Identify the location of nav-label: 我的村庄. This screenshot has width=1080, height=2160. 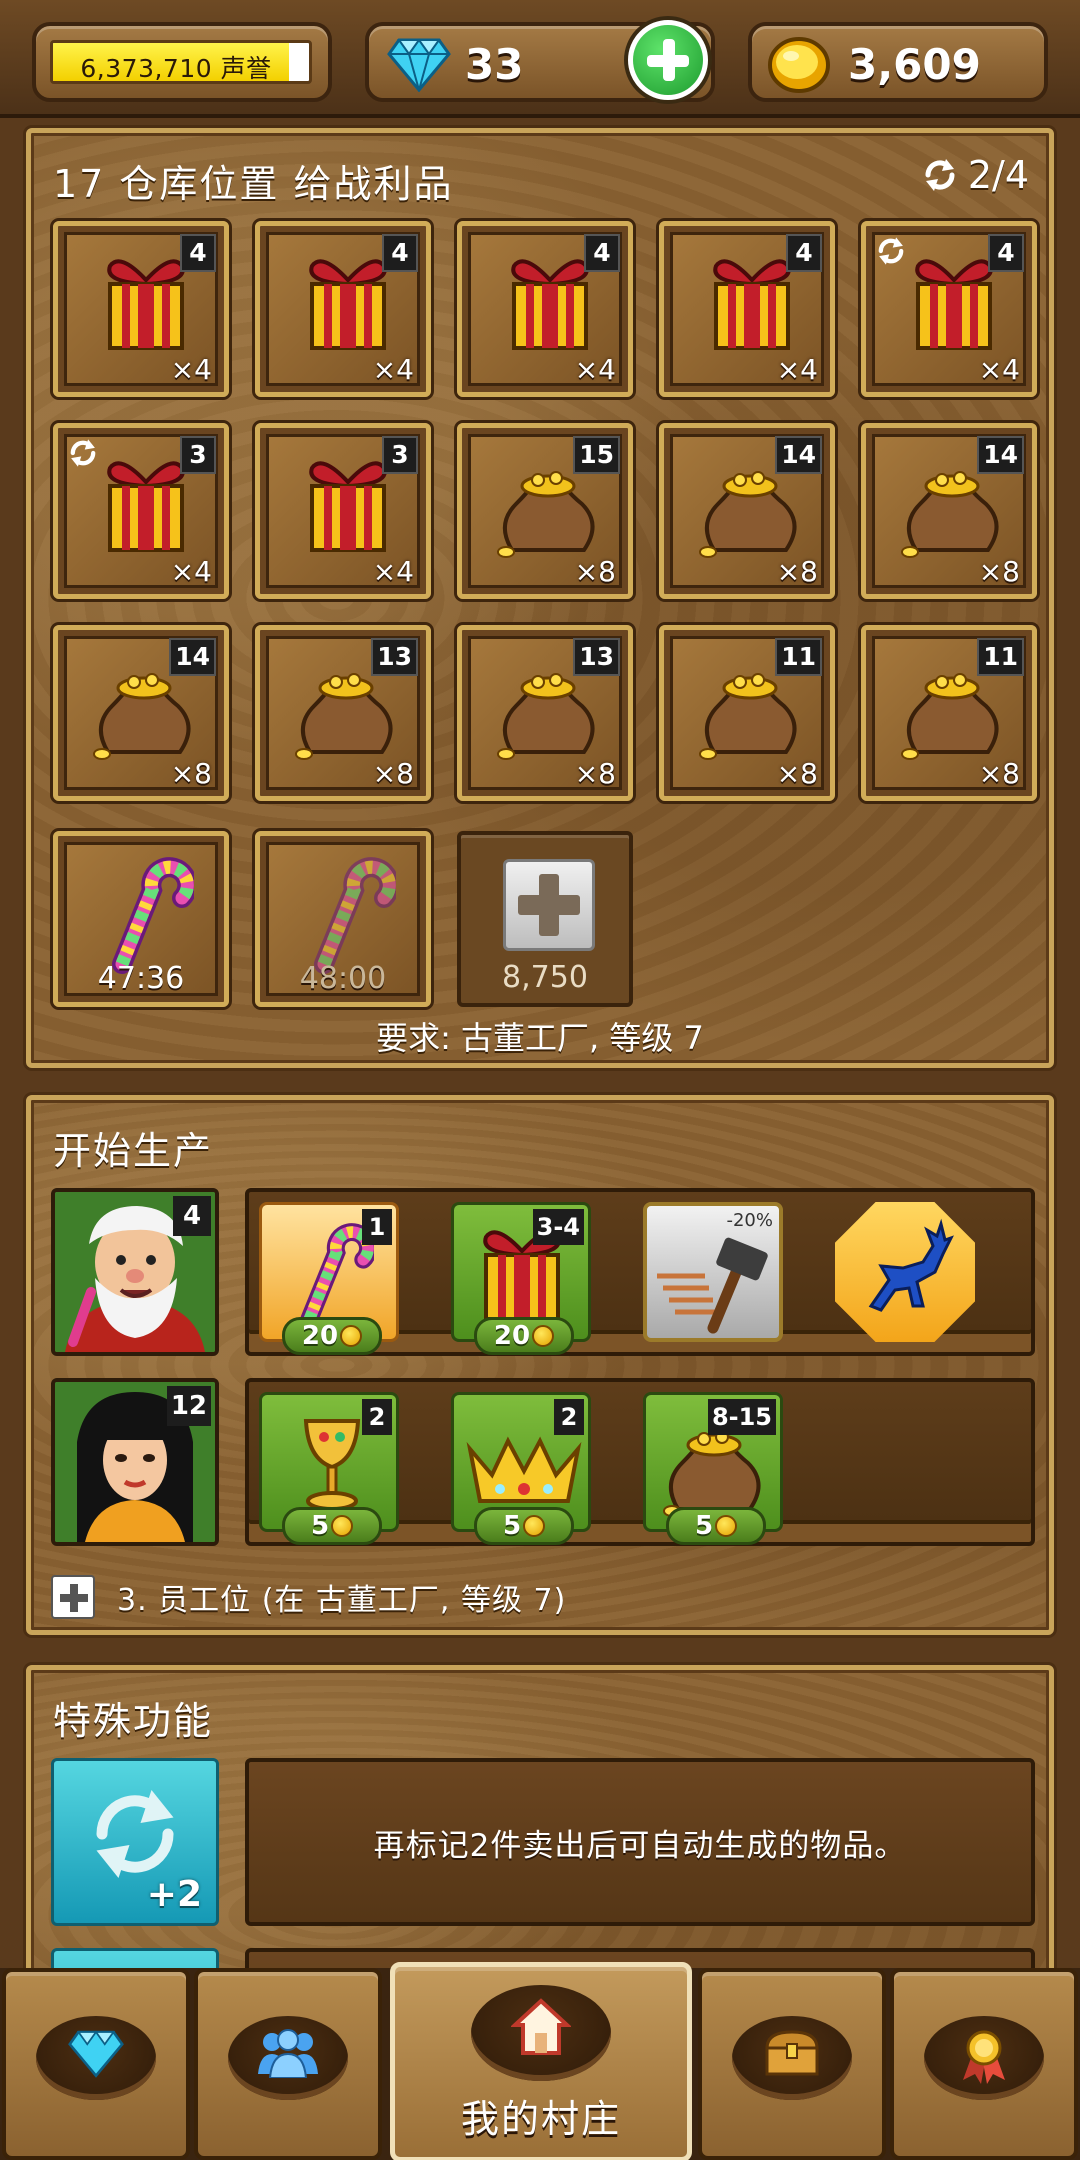
(540, 2119).